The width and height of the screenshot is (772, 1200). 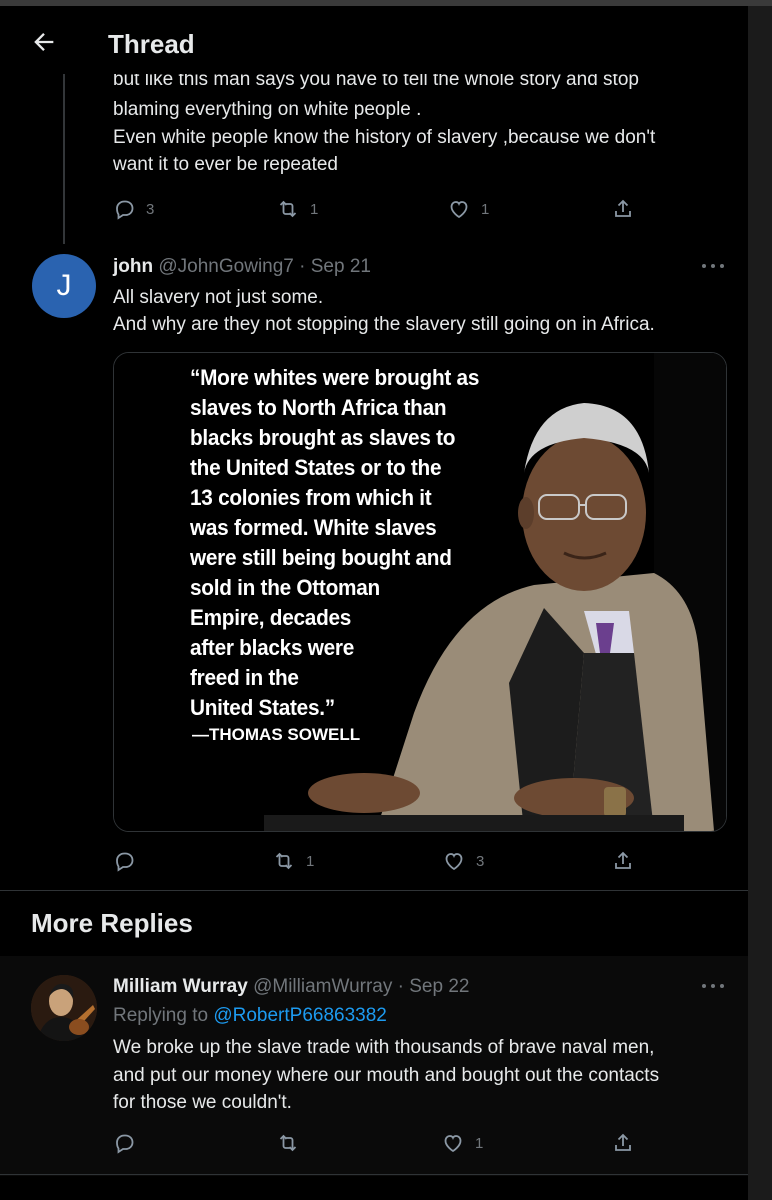 What do you see at coordinates (112, 923) in the screenshot?
I see `more-replies-heading: More Replies` at bounding box center [112, 923].